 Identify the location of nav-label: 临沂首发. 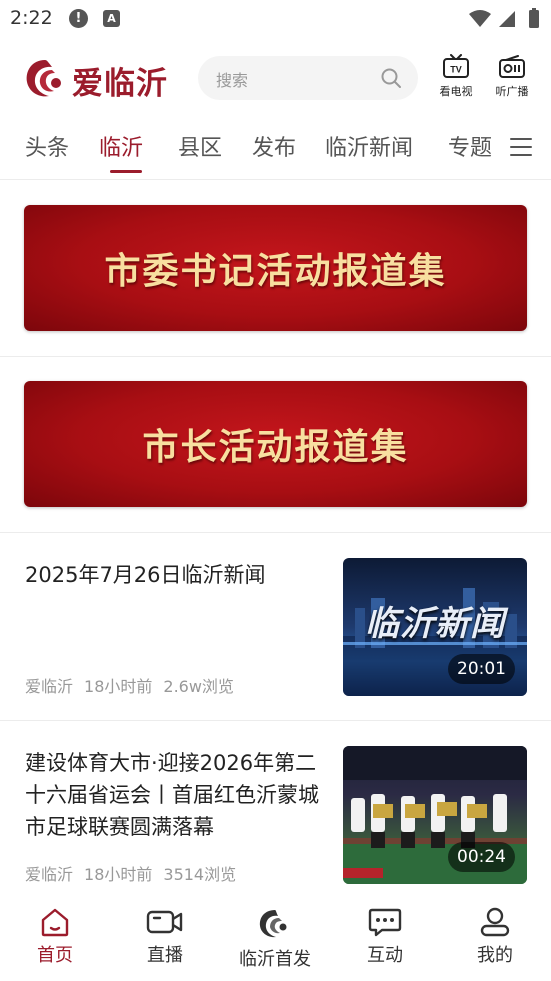
(275, 959).